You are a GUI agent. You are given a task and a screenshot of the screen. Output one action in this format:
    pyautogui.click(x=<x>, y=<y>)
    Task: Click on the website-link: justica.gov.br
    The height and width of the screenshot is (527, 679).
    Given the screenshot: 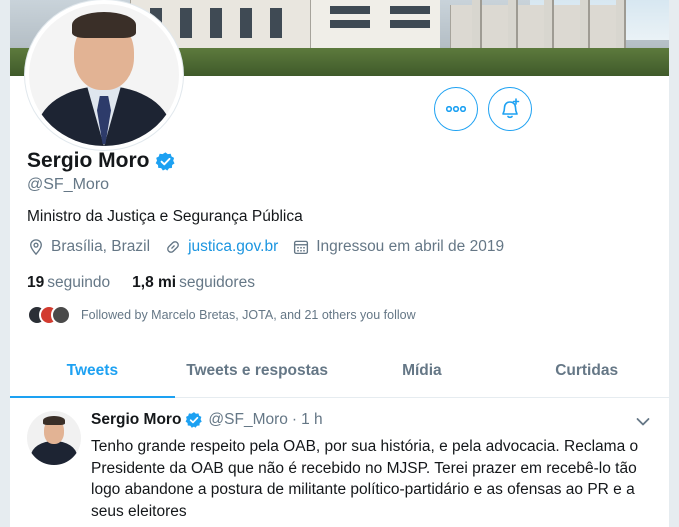 What is the action you would take?
    pyautogui.click(x=233, y=247)
    